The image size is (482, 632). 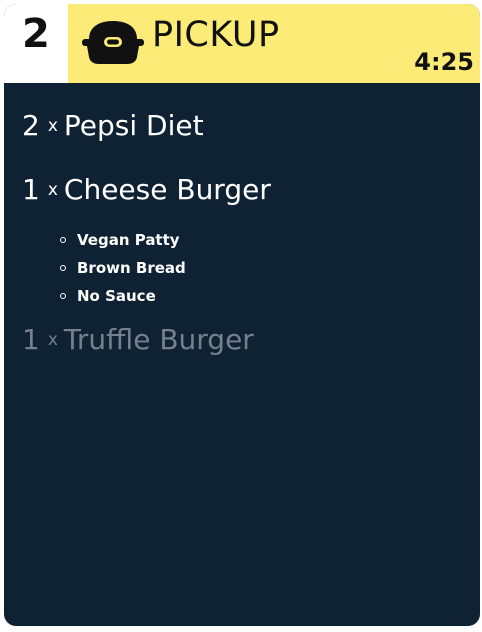 I want to click on modifier-label: No Sauce, so click(x=116, y=296).